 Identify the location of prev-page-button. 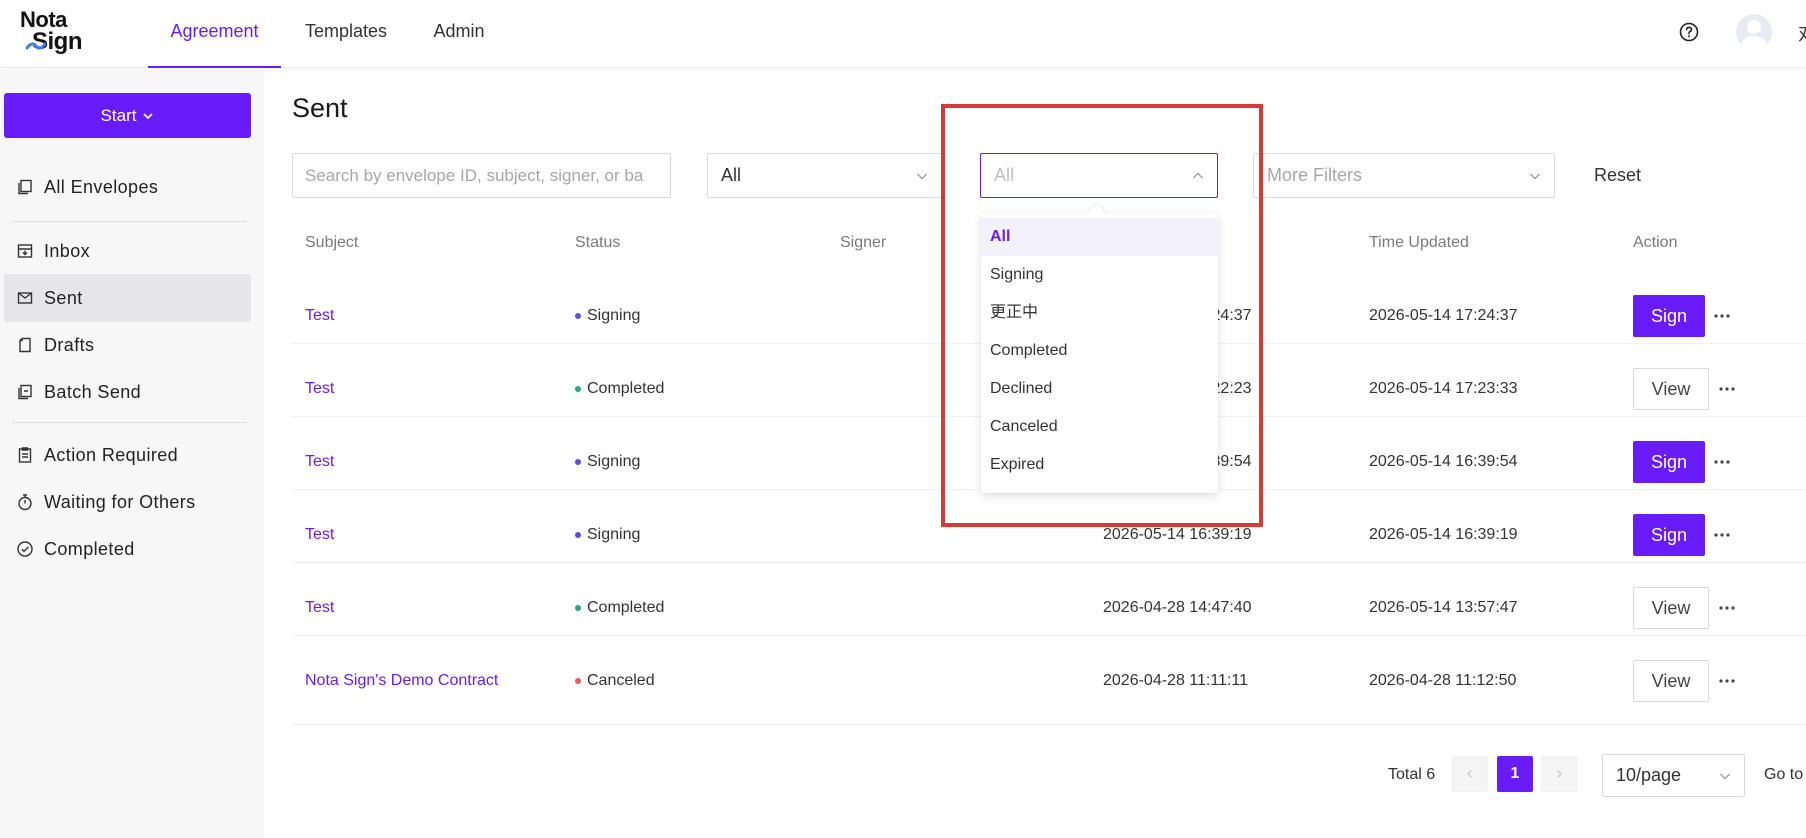
(1470, 774).